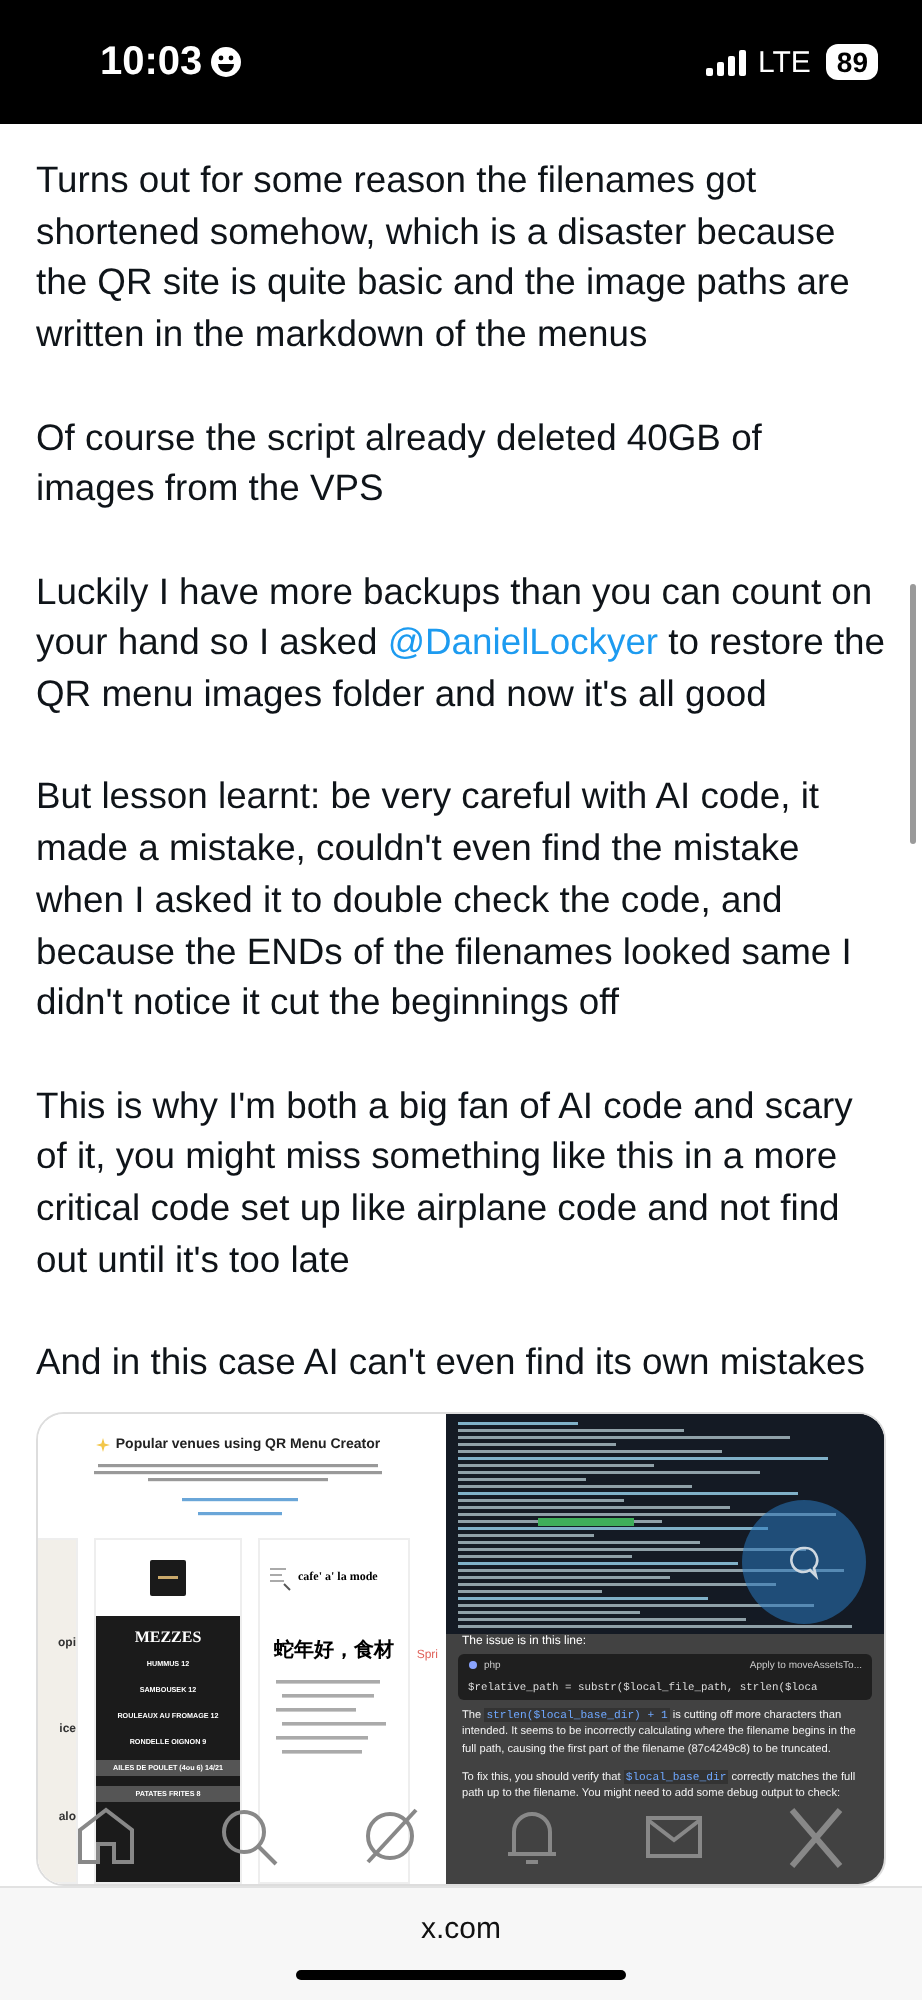  Describe the element at coordinates (334, 1650) in the screenshot. I see `menu-heading: 蛇年好，食材` at that location.